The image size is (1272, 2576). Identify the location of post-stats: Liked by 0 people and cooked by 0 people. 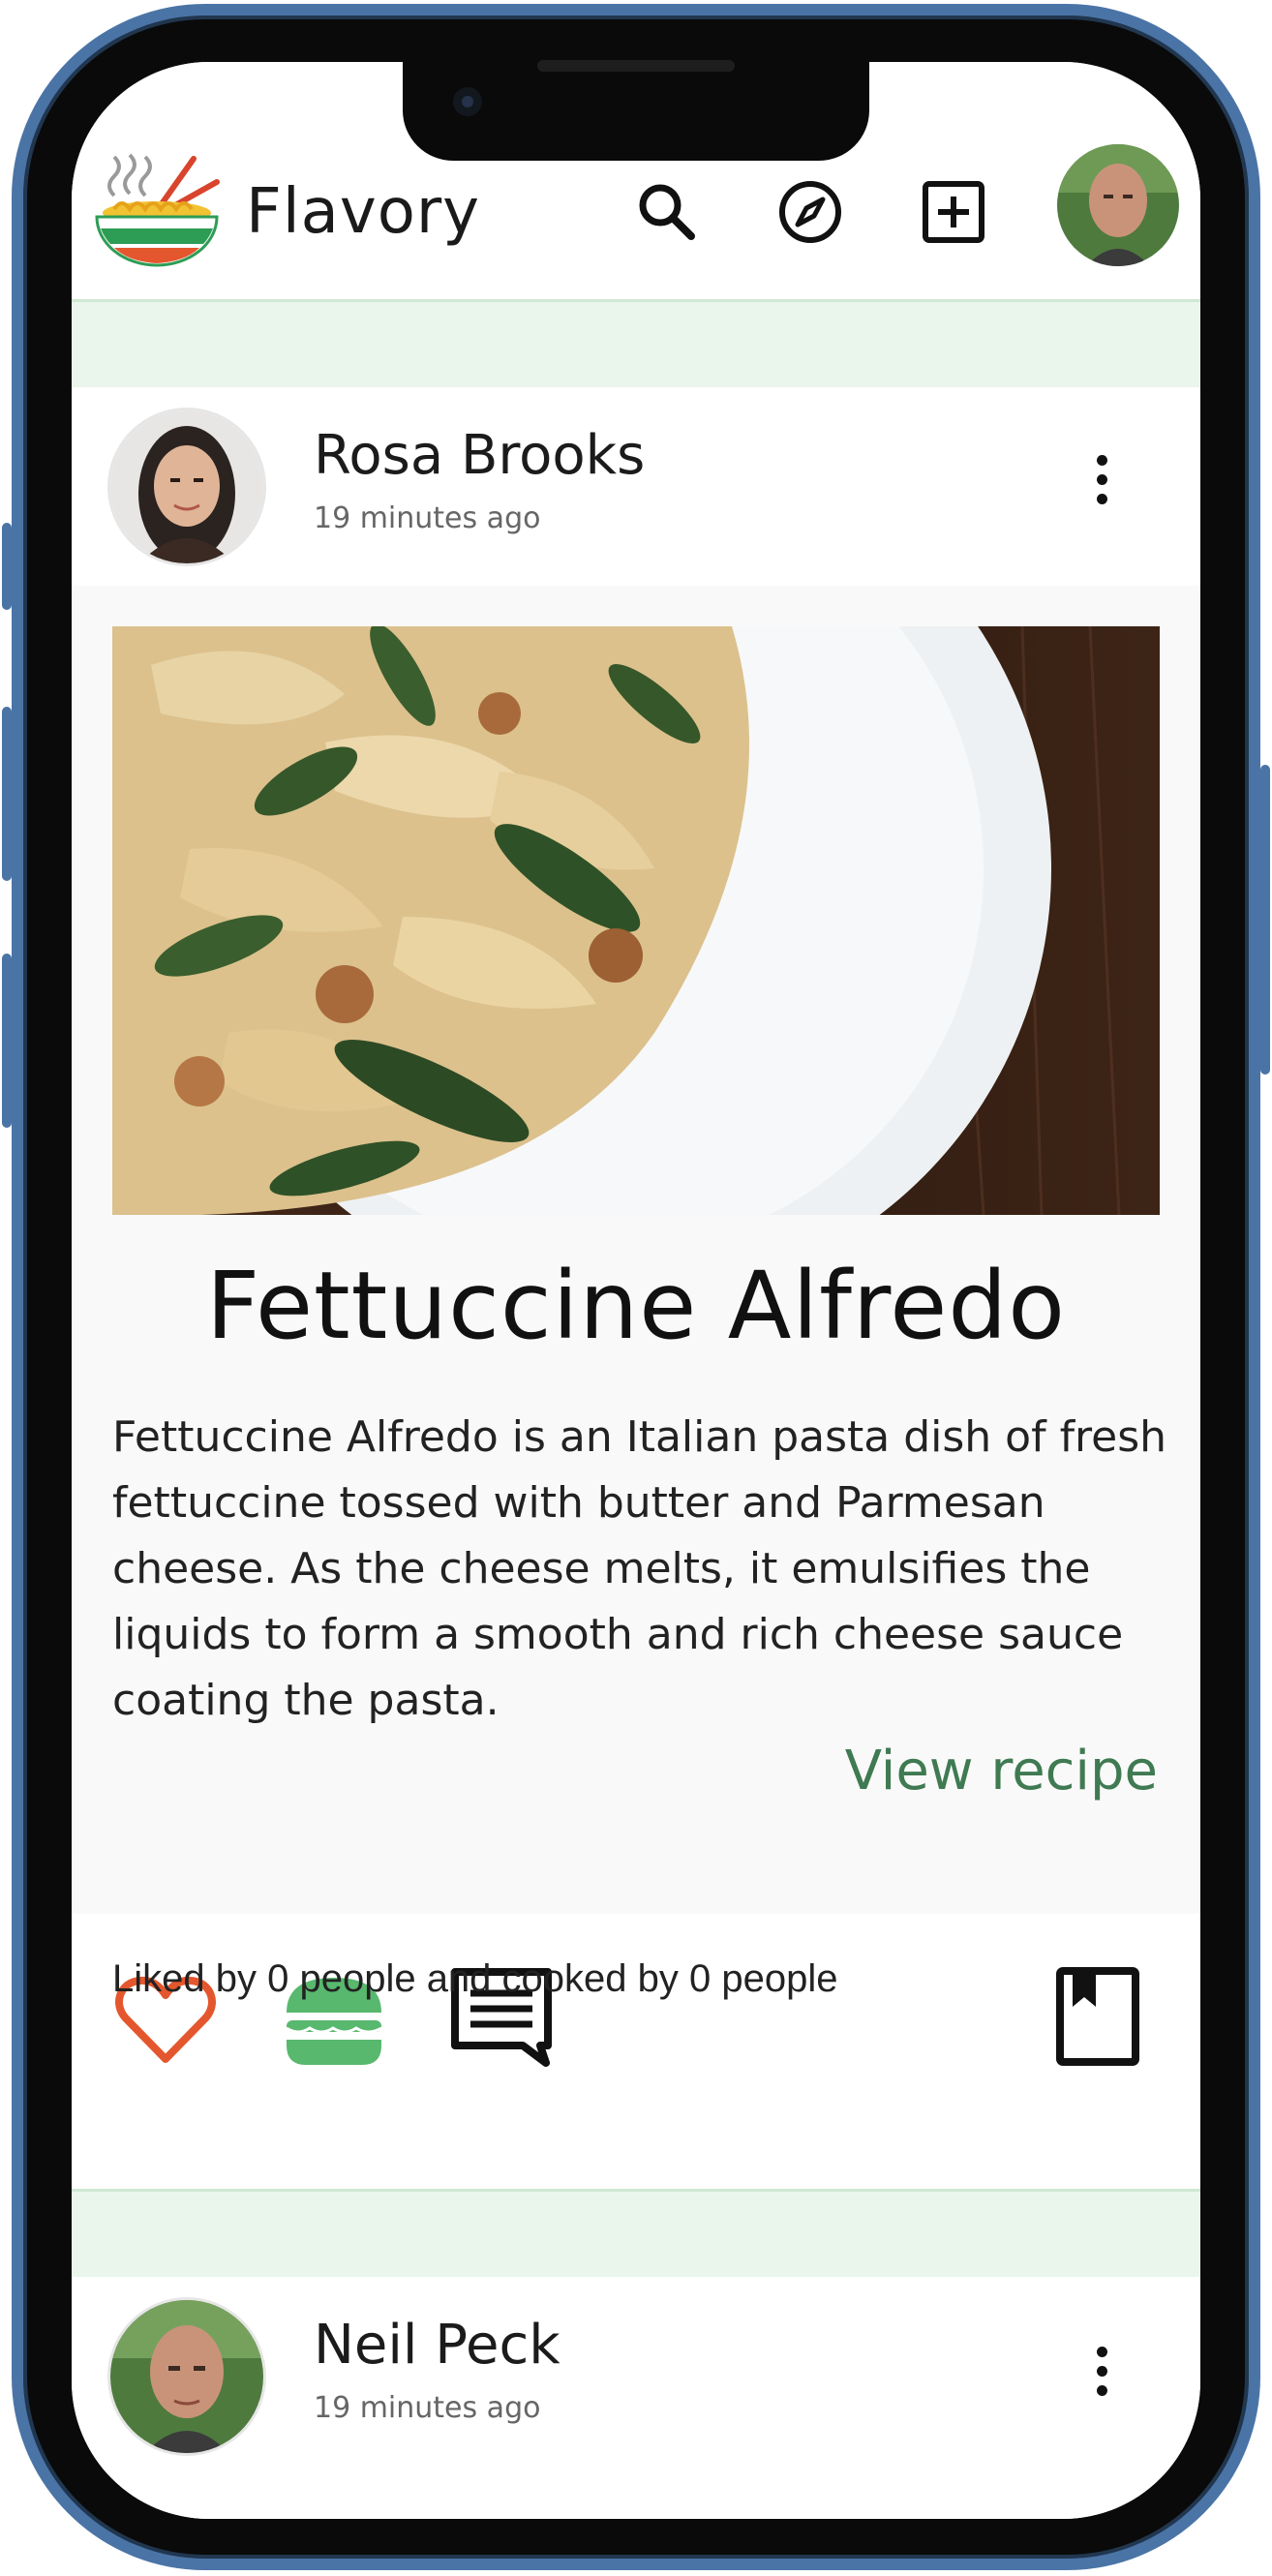
(475, 1979).